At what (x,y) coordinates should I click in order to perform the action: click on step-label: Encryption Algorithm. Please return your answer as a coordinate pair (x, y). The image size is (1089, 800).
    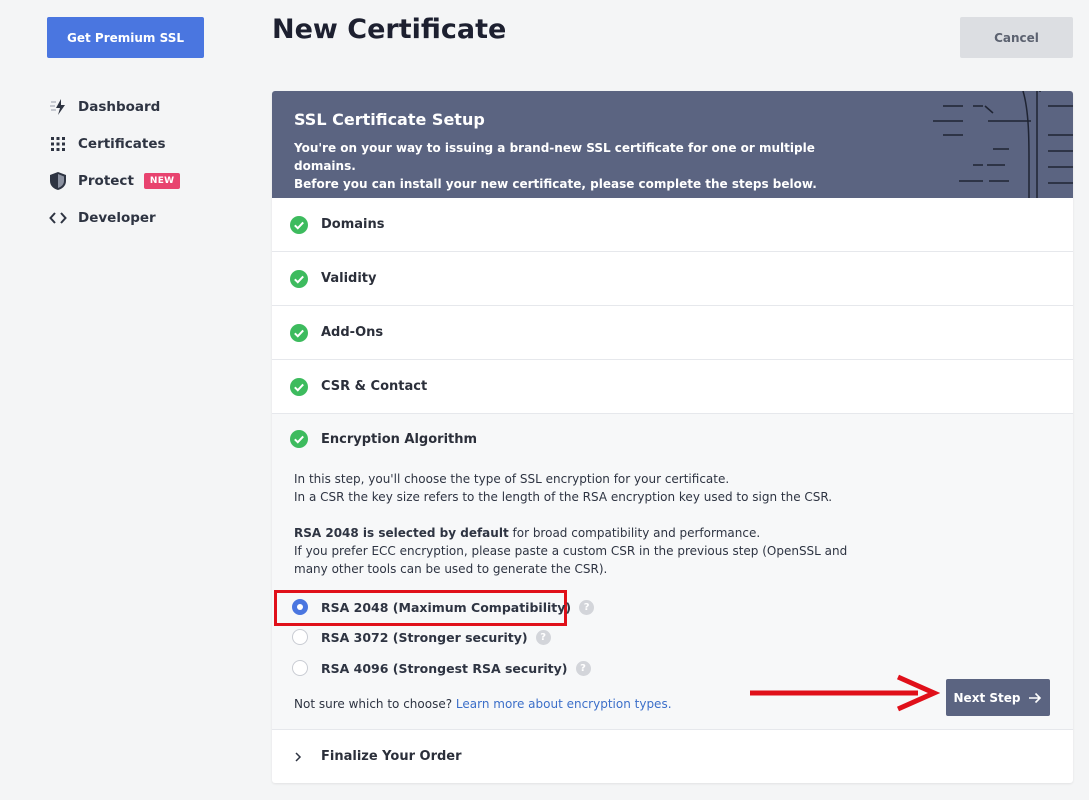
    Looking at the image, I should click on (399, 439).